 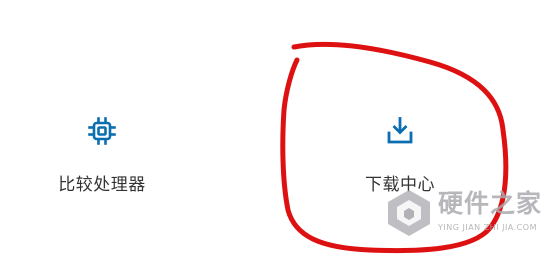 I want to click on site-watermark: 硬件之家 YING JIAN ZHI JIA.COM, so click(x=469, y=218).